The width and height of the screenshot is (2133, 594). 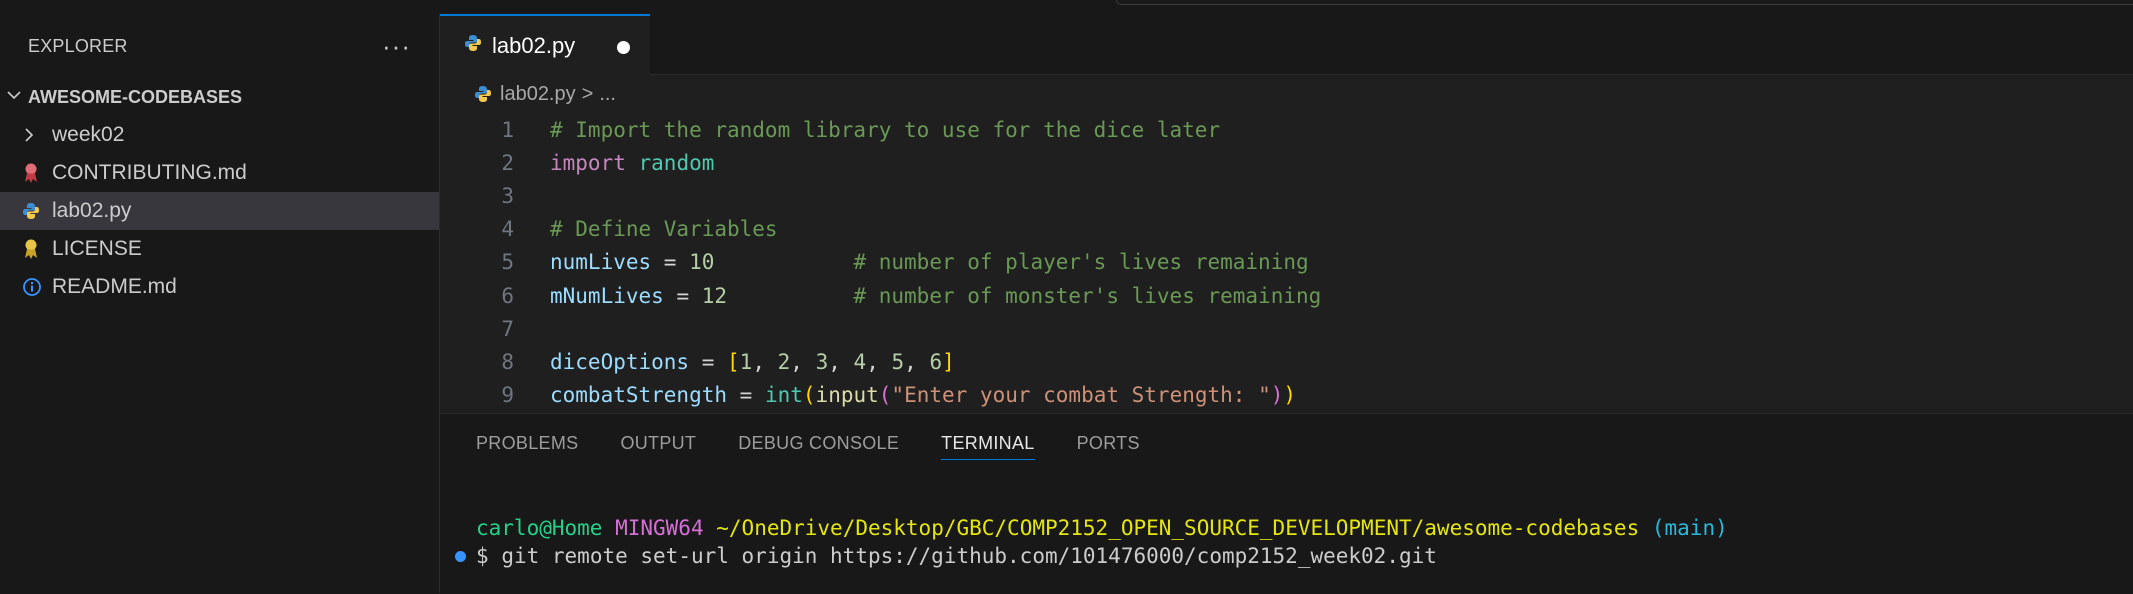 What do you see at coordinates (135, 96) in the screenshot?
I see `workspace-root-label: AWESOME-CODEBASES` at bounding box center [135, 96].